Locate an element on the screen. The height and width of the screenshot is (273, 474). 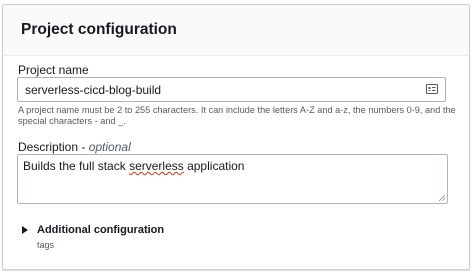
caret-right-icon is located at coordinates (25, 230).